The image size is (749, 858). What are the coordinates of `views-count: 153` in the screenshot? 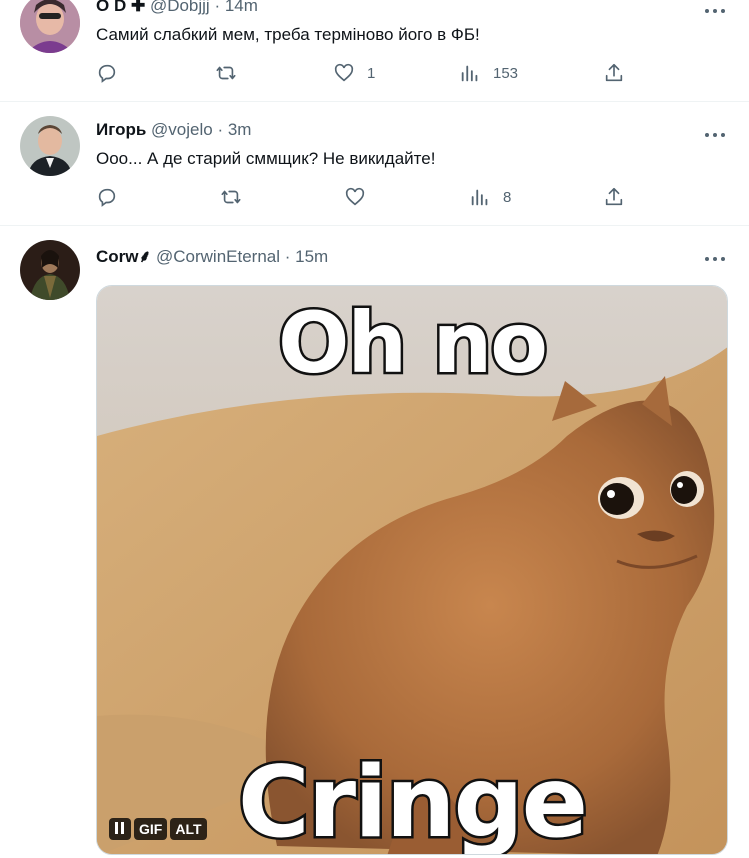 It's located at (506, 73).